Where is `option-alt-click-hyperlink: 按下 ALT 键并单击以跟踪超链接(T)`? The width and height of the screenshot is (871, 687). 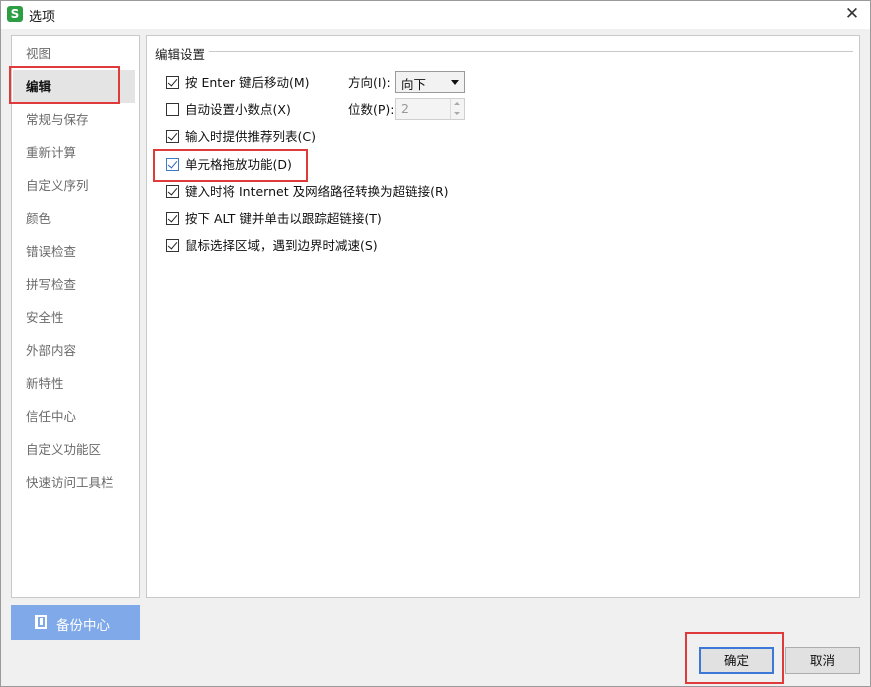 option-alt-click-hyperlink: 按下 ALT 键并单击以跟踪超链接(T) is located at coordinates (281, 219).